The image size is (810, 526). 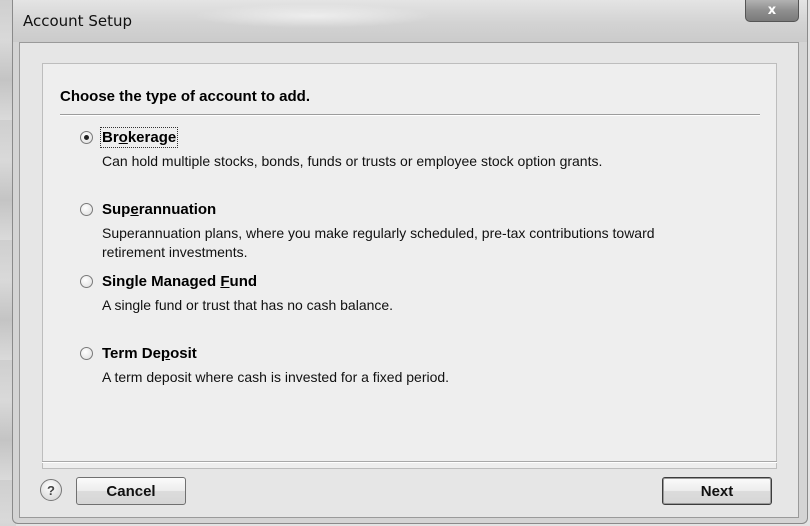 I want to click on window-title: Account Setup, so click(x=77, y=21).